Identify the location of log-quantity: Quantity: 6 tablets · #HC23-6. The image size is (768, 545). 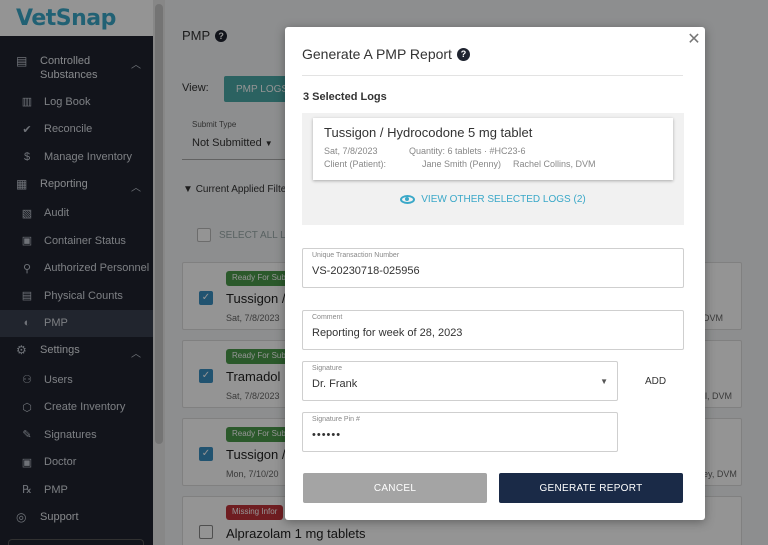
(467, 151).